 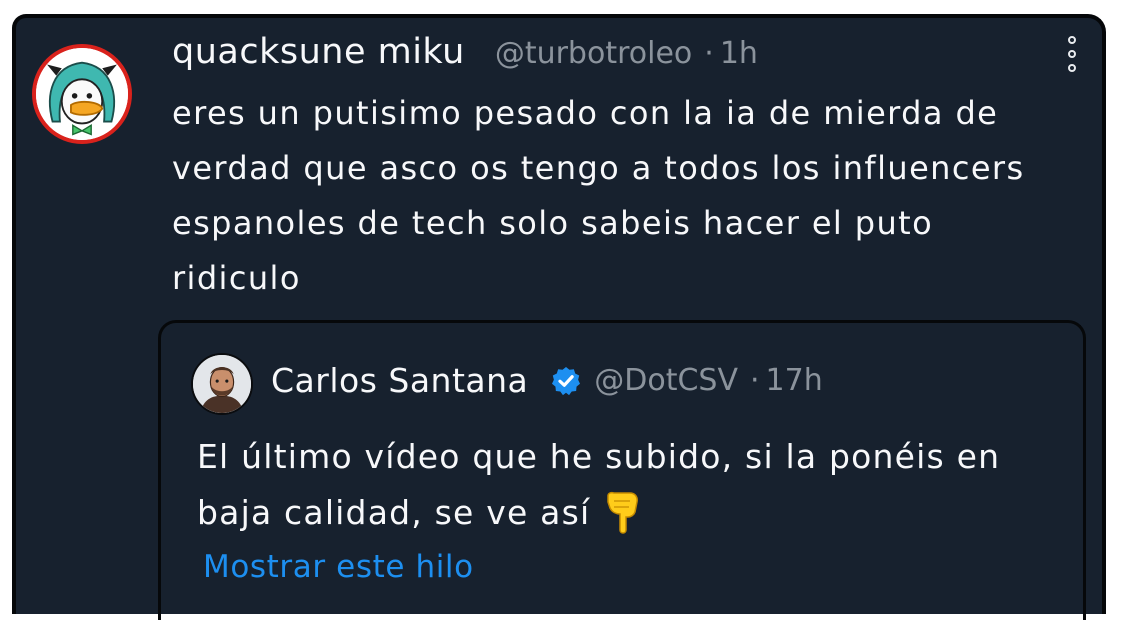 What do you see at coordinates (318, 52) in the screenshot?
I see `author-name: quacksune miku` at bounding box center [318, 52].